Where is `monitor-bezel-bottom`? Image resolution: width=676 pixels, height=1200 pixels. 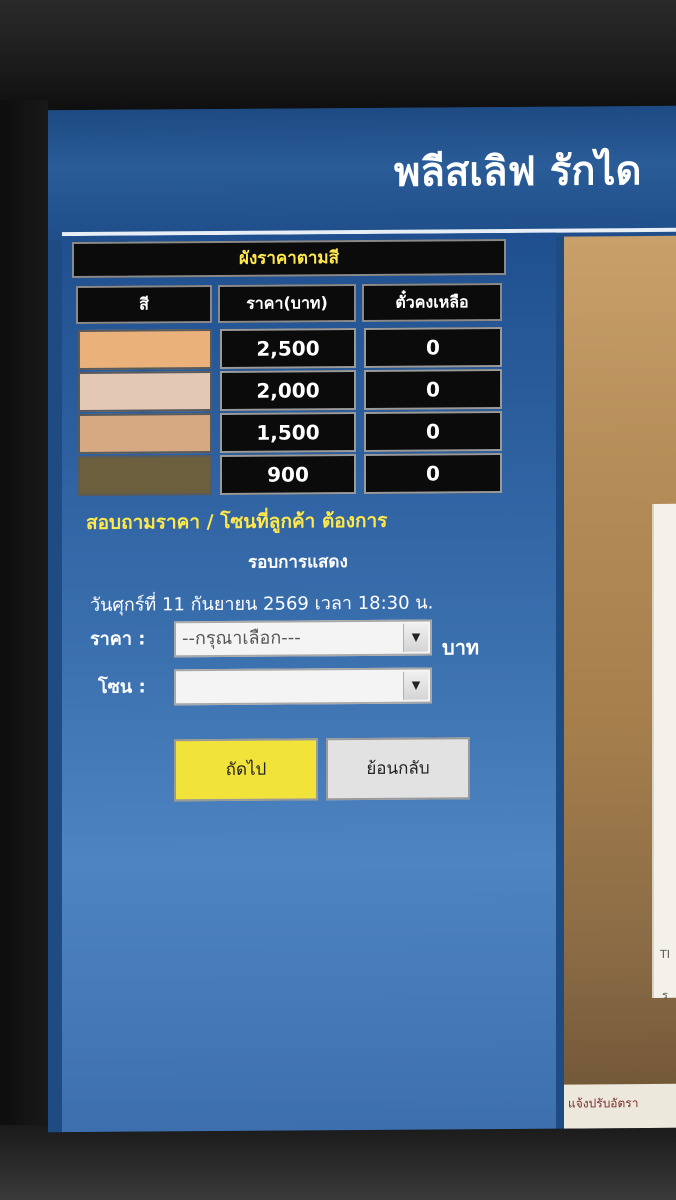 monitor-bezel-bottom is located at coordinates (338, 1162).